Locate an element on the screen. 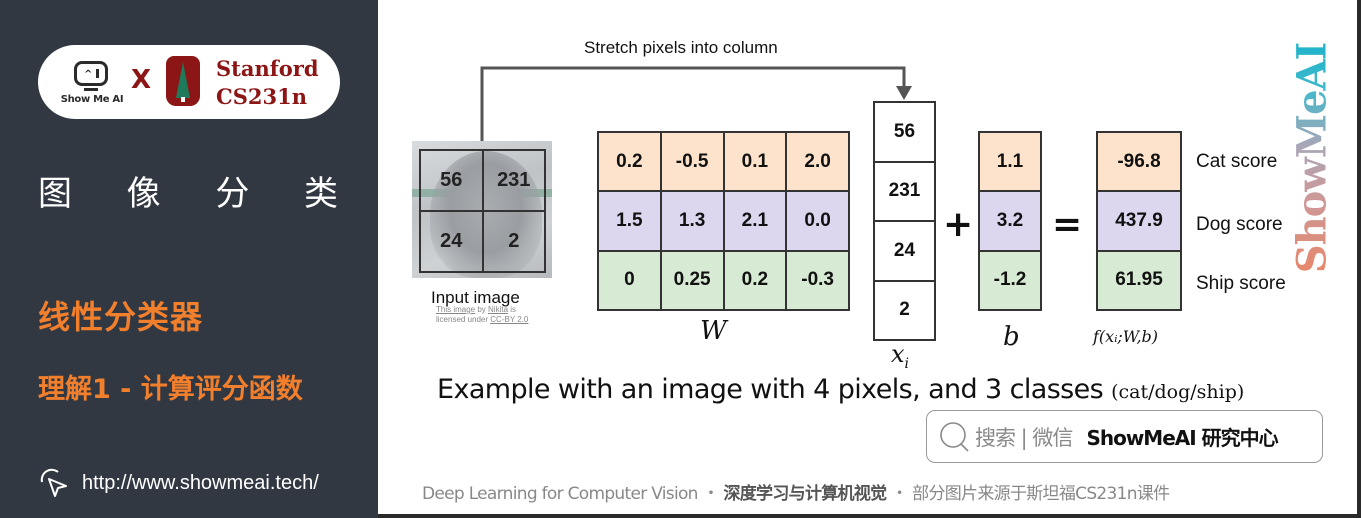 The width and height of the screenshot is (1361, 518). score-vector: -96.8 437.9 61.95 is located at coordinates (1139, 221).